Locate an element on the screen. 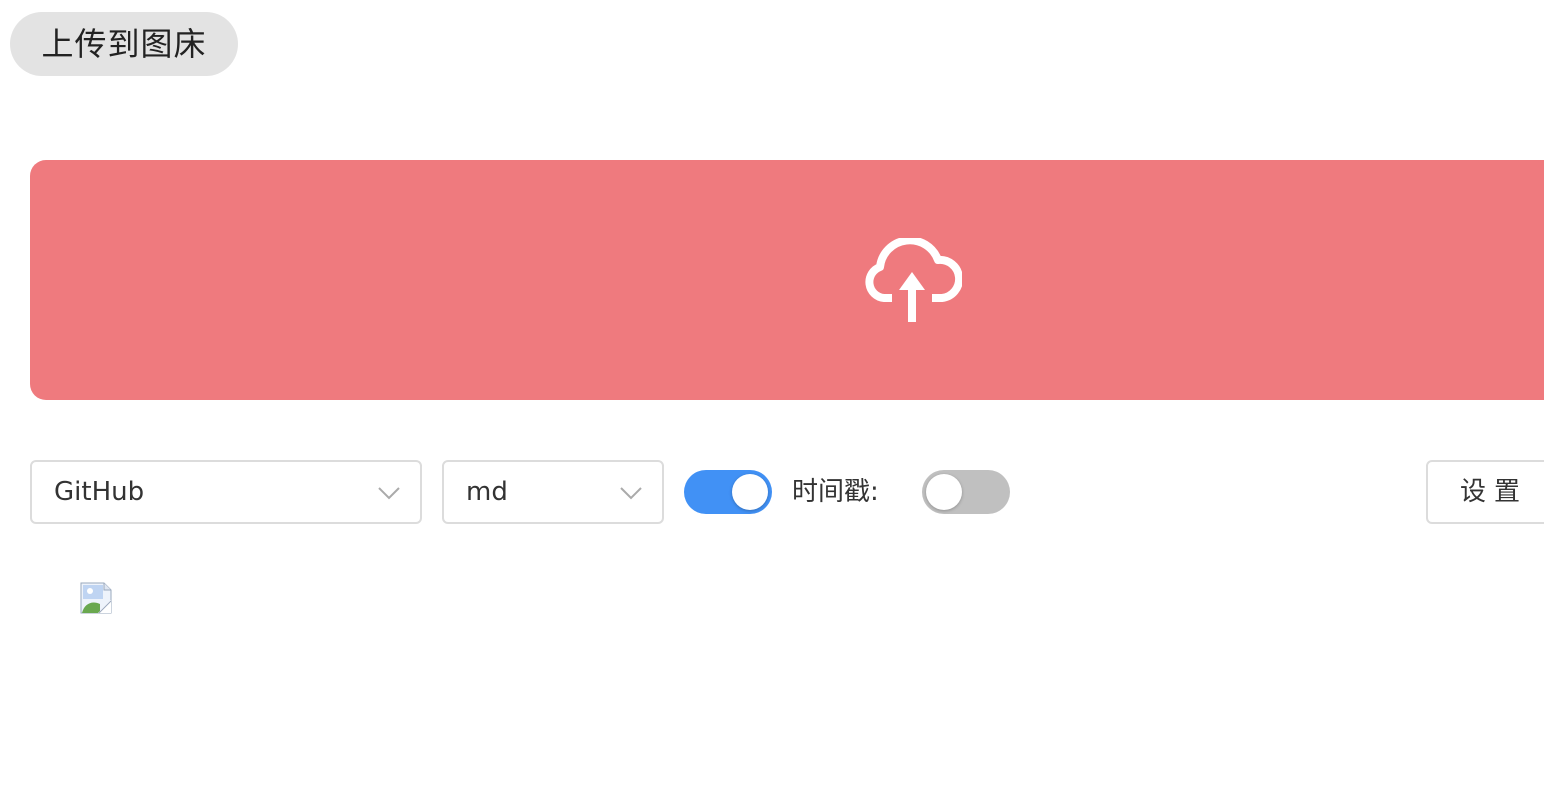 Image resolution: width=1544 pixels, height=808 pixels. link-format-select-value: md is located at coordinates (487, 492).